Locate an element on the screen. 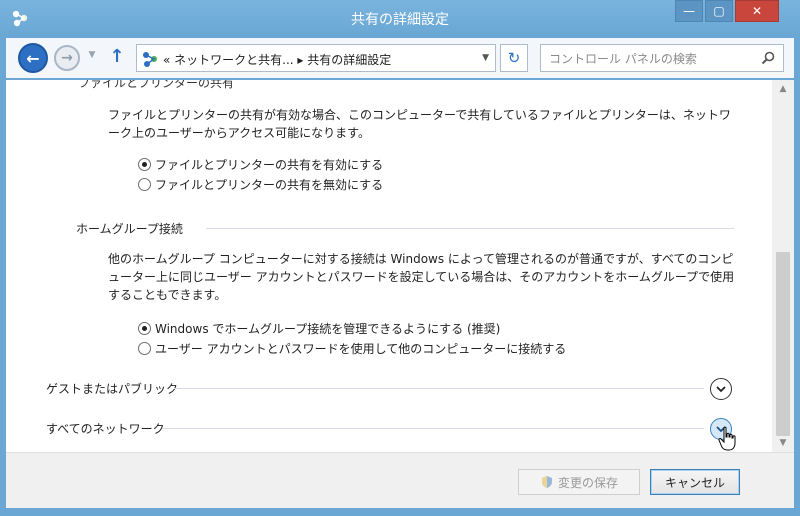  search-box is located at coordinates (662, 58).